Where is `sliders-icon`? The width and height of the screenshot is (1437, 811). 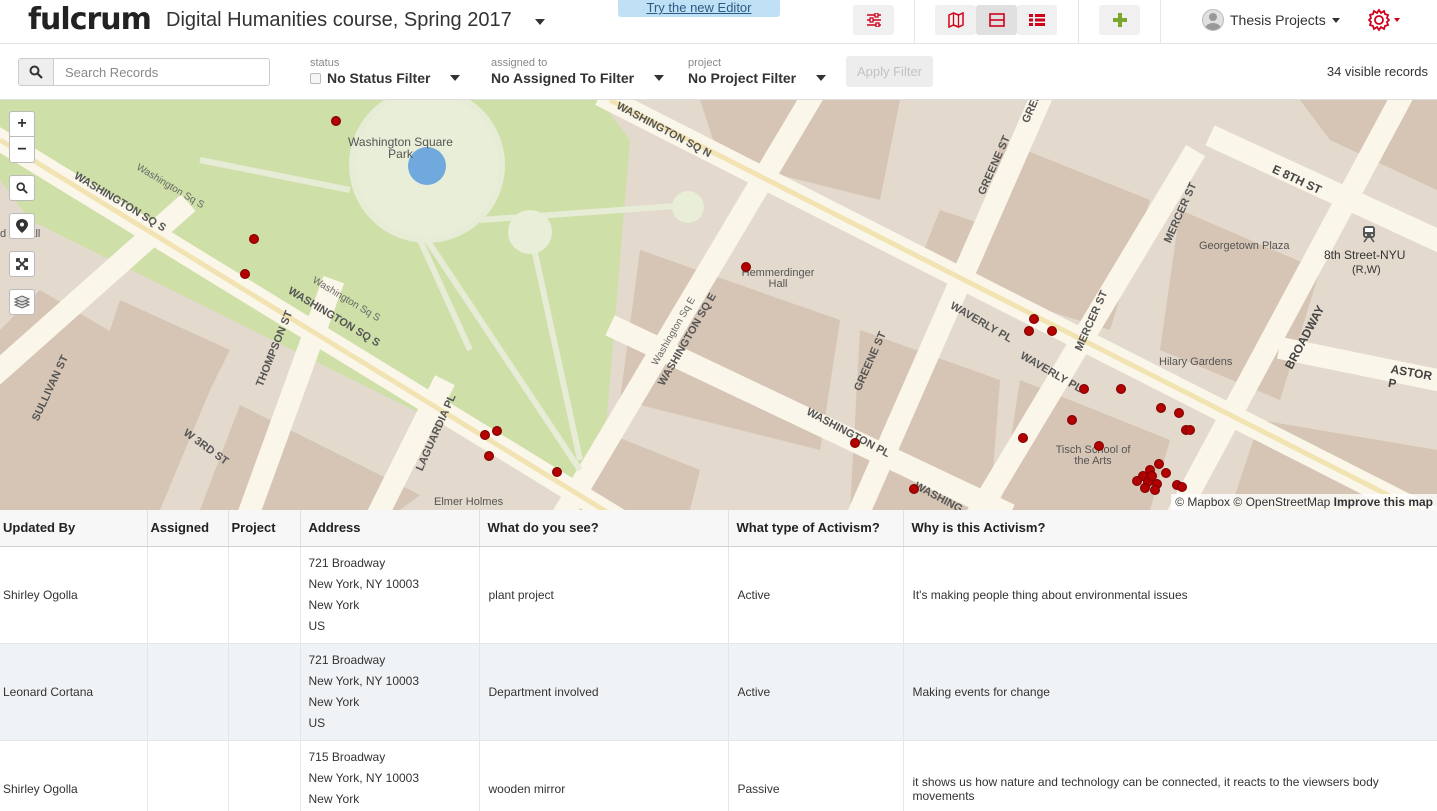
sliders-icon is located at coordinates (873, 20).